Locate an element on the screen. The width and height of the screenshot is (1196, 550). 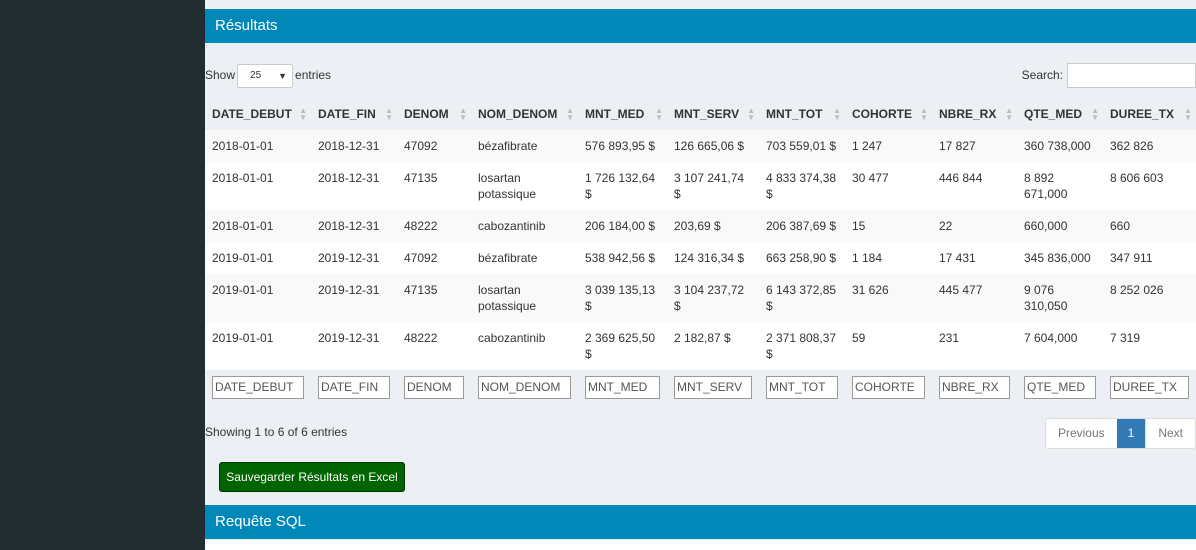
column-filter-input: MNT_SERV is located at coordinates (713, 387).